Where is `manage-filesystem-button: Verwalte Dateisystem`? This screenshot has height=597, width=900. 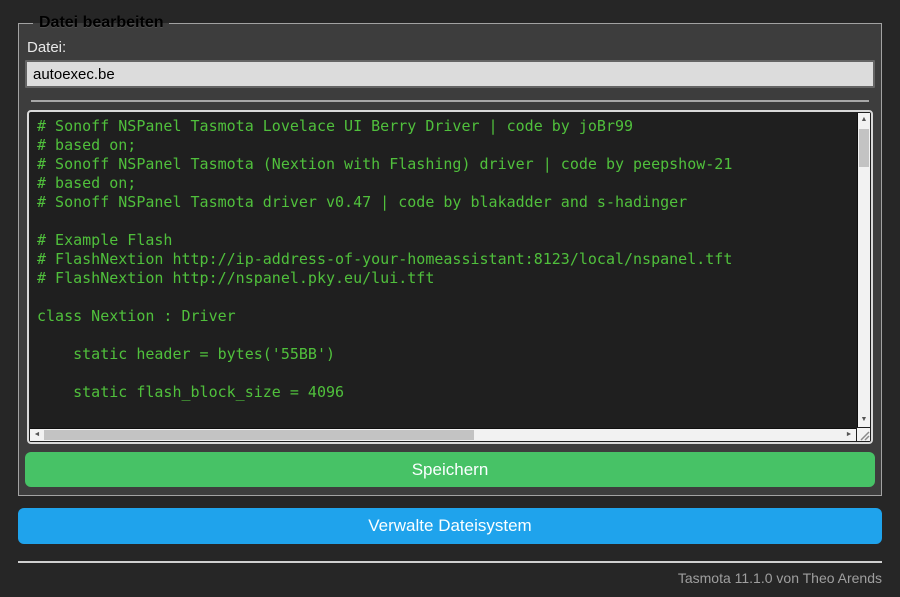
manage-filesystem-button: Verwalte Dateisystem is located at coordinates (450, 526).